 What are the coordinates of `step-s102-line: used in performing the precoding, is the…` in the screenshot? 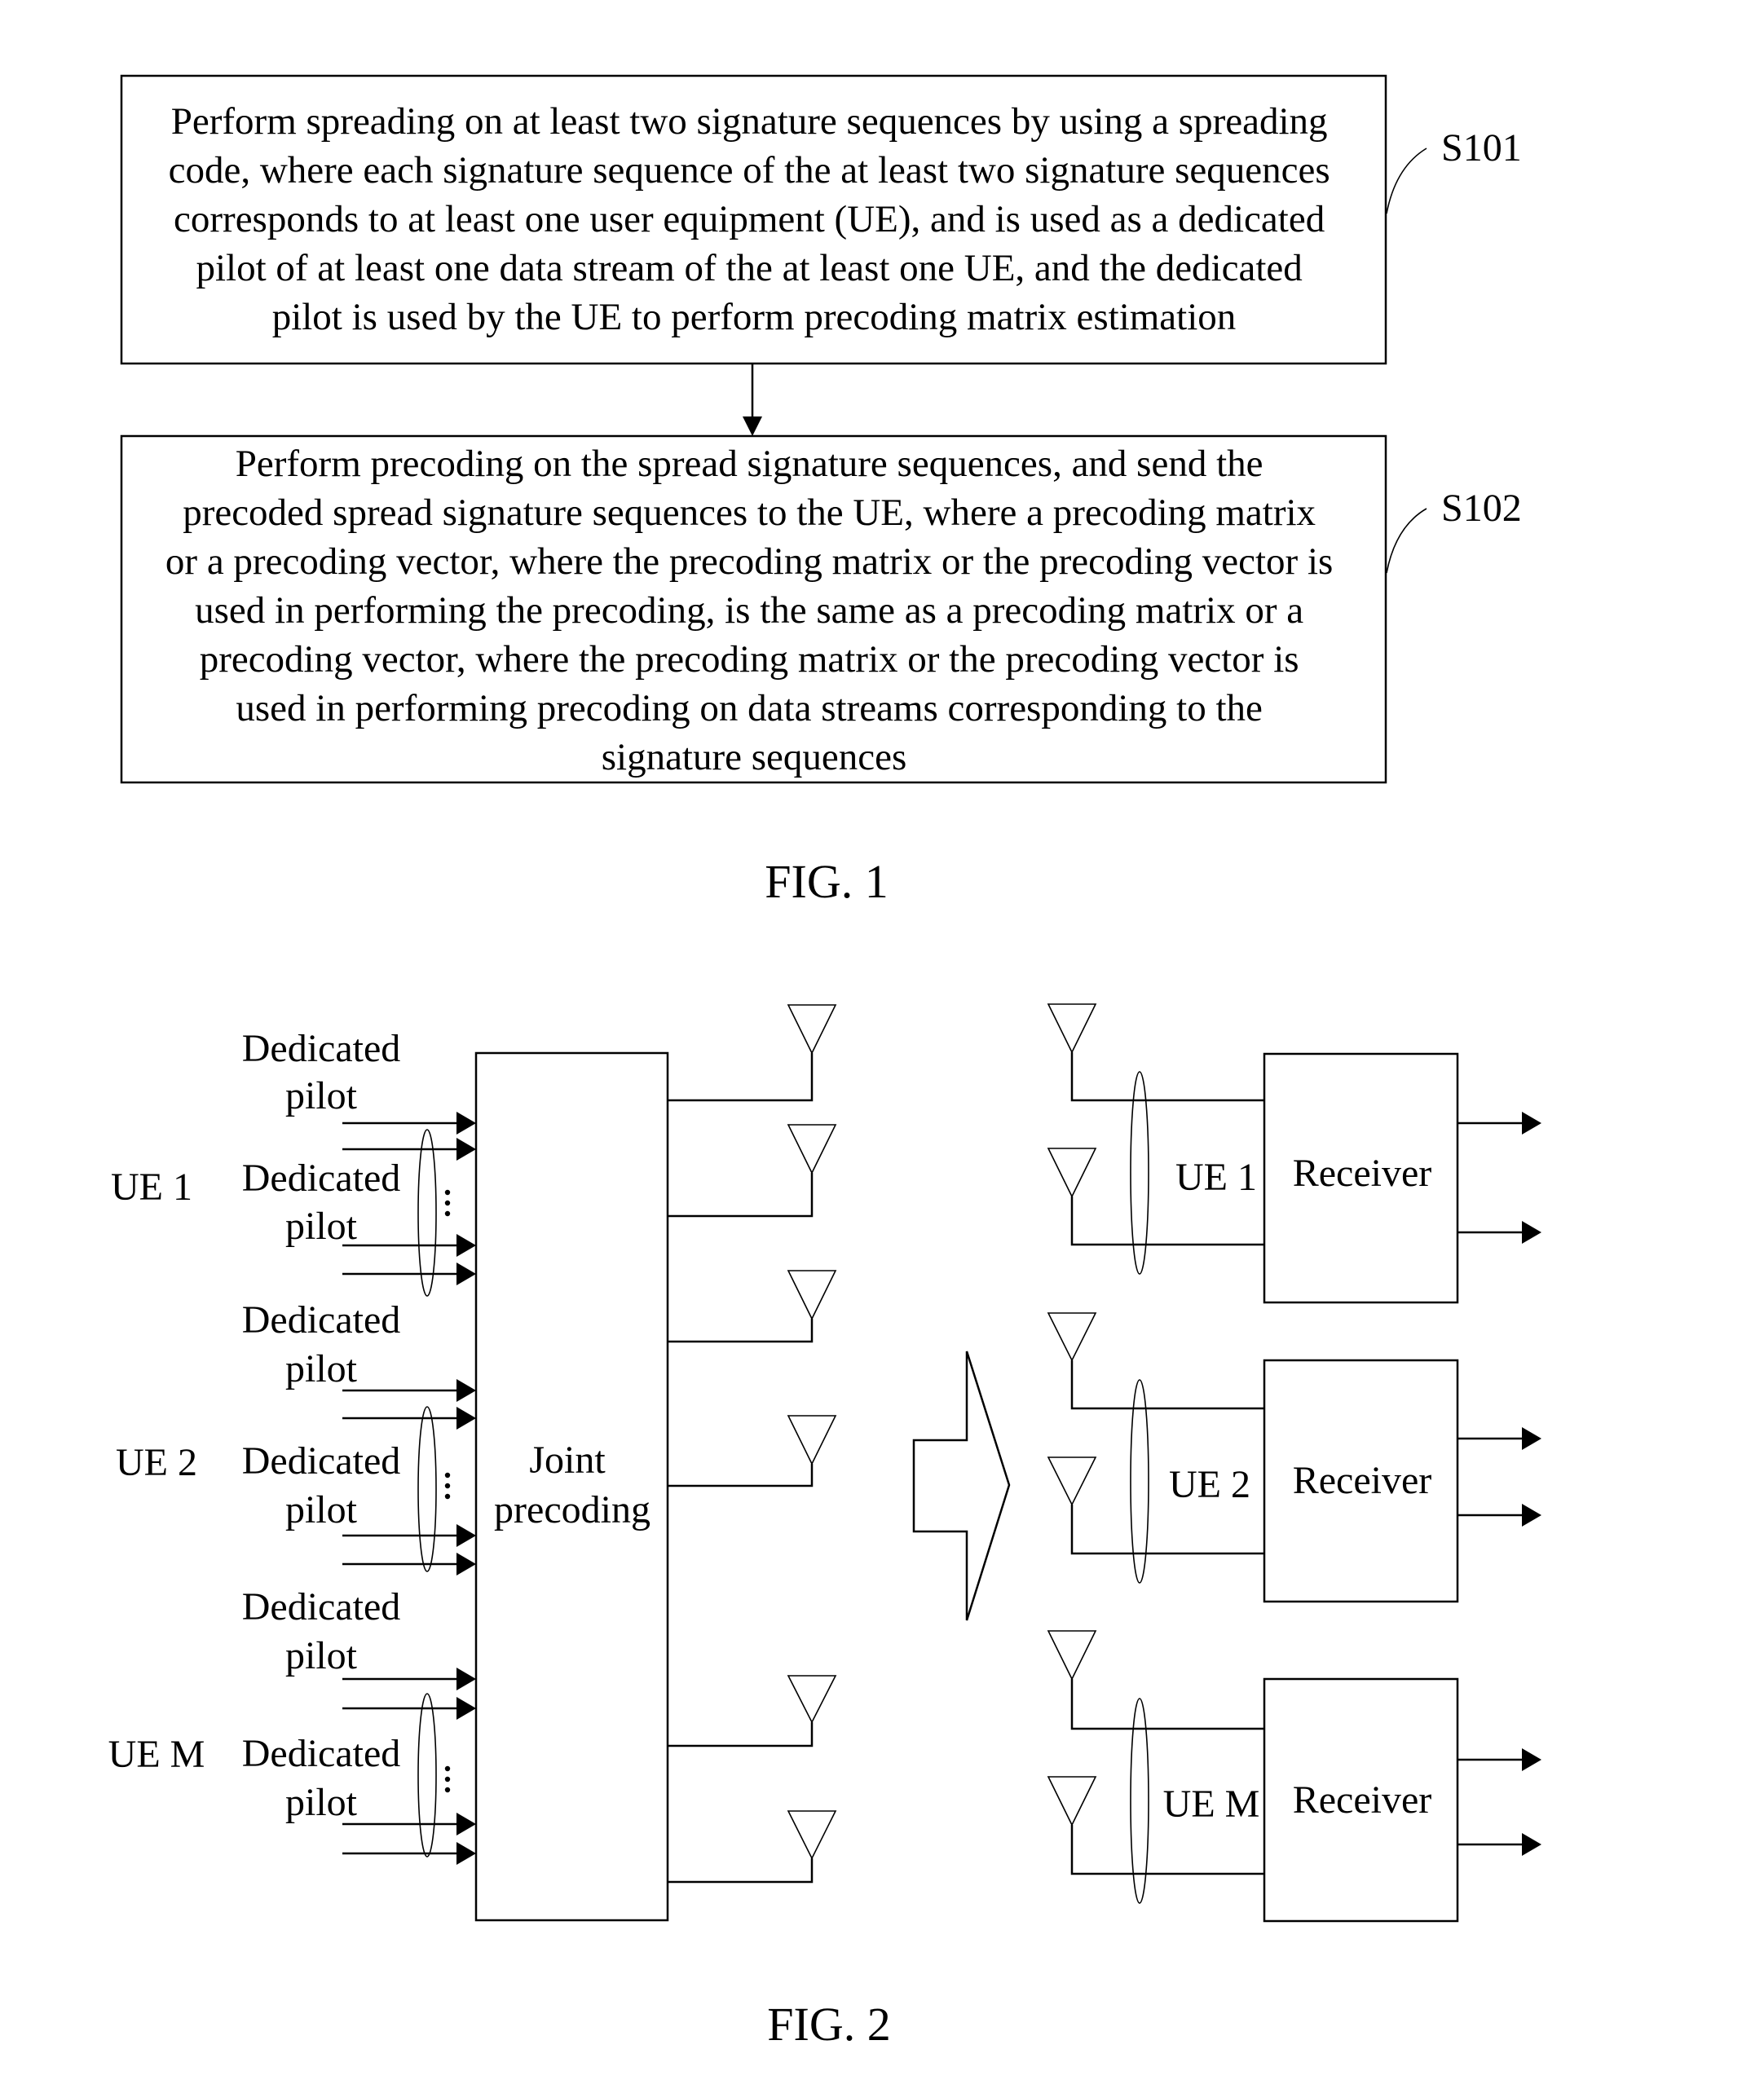 It's located at (749, 610).